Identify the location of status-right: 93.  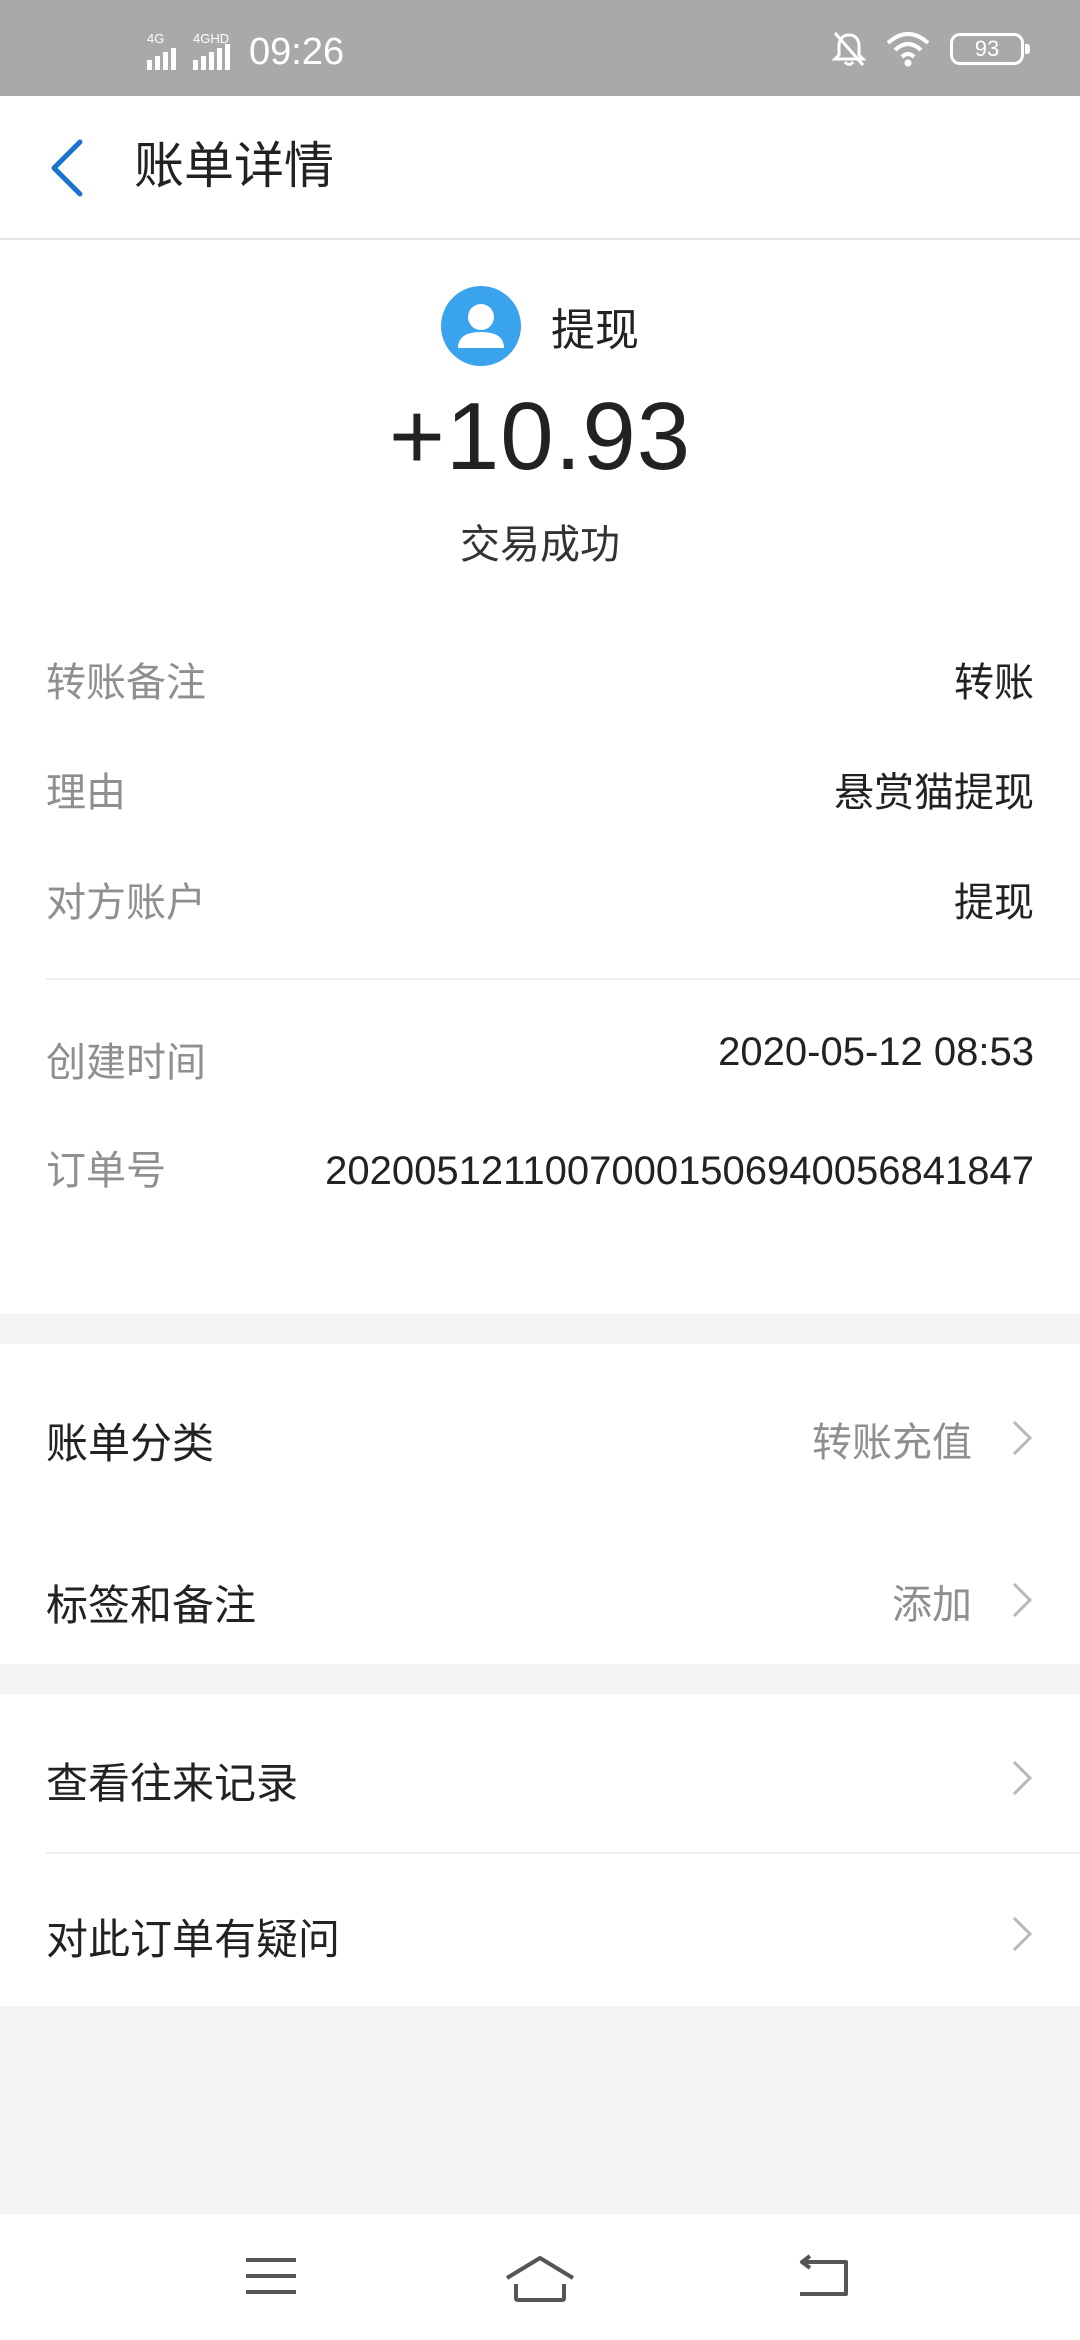
(931, 49).